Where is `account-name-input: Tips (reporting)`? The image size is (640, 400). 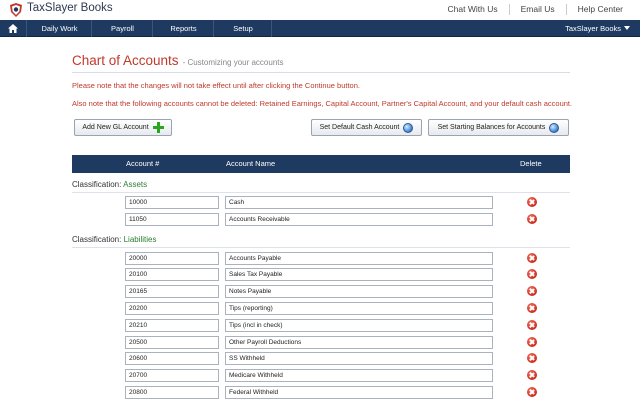
account-name-input: Tips (reporting) is located at coordinates (359, 308).